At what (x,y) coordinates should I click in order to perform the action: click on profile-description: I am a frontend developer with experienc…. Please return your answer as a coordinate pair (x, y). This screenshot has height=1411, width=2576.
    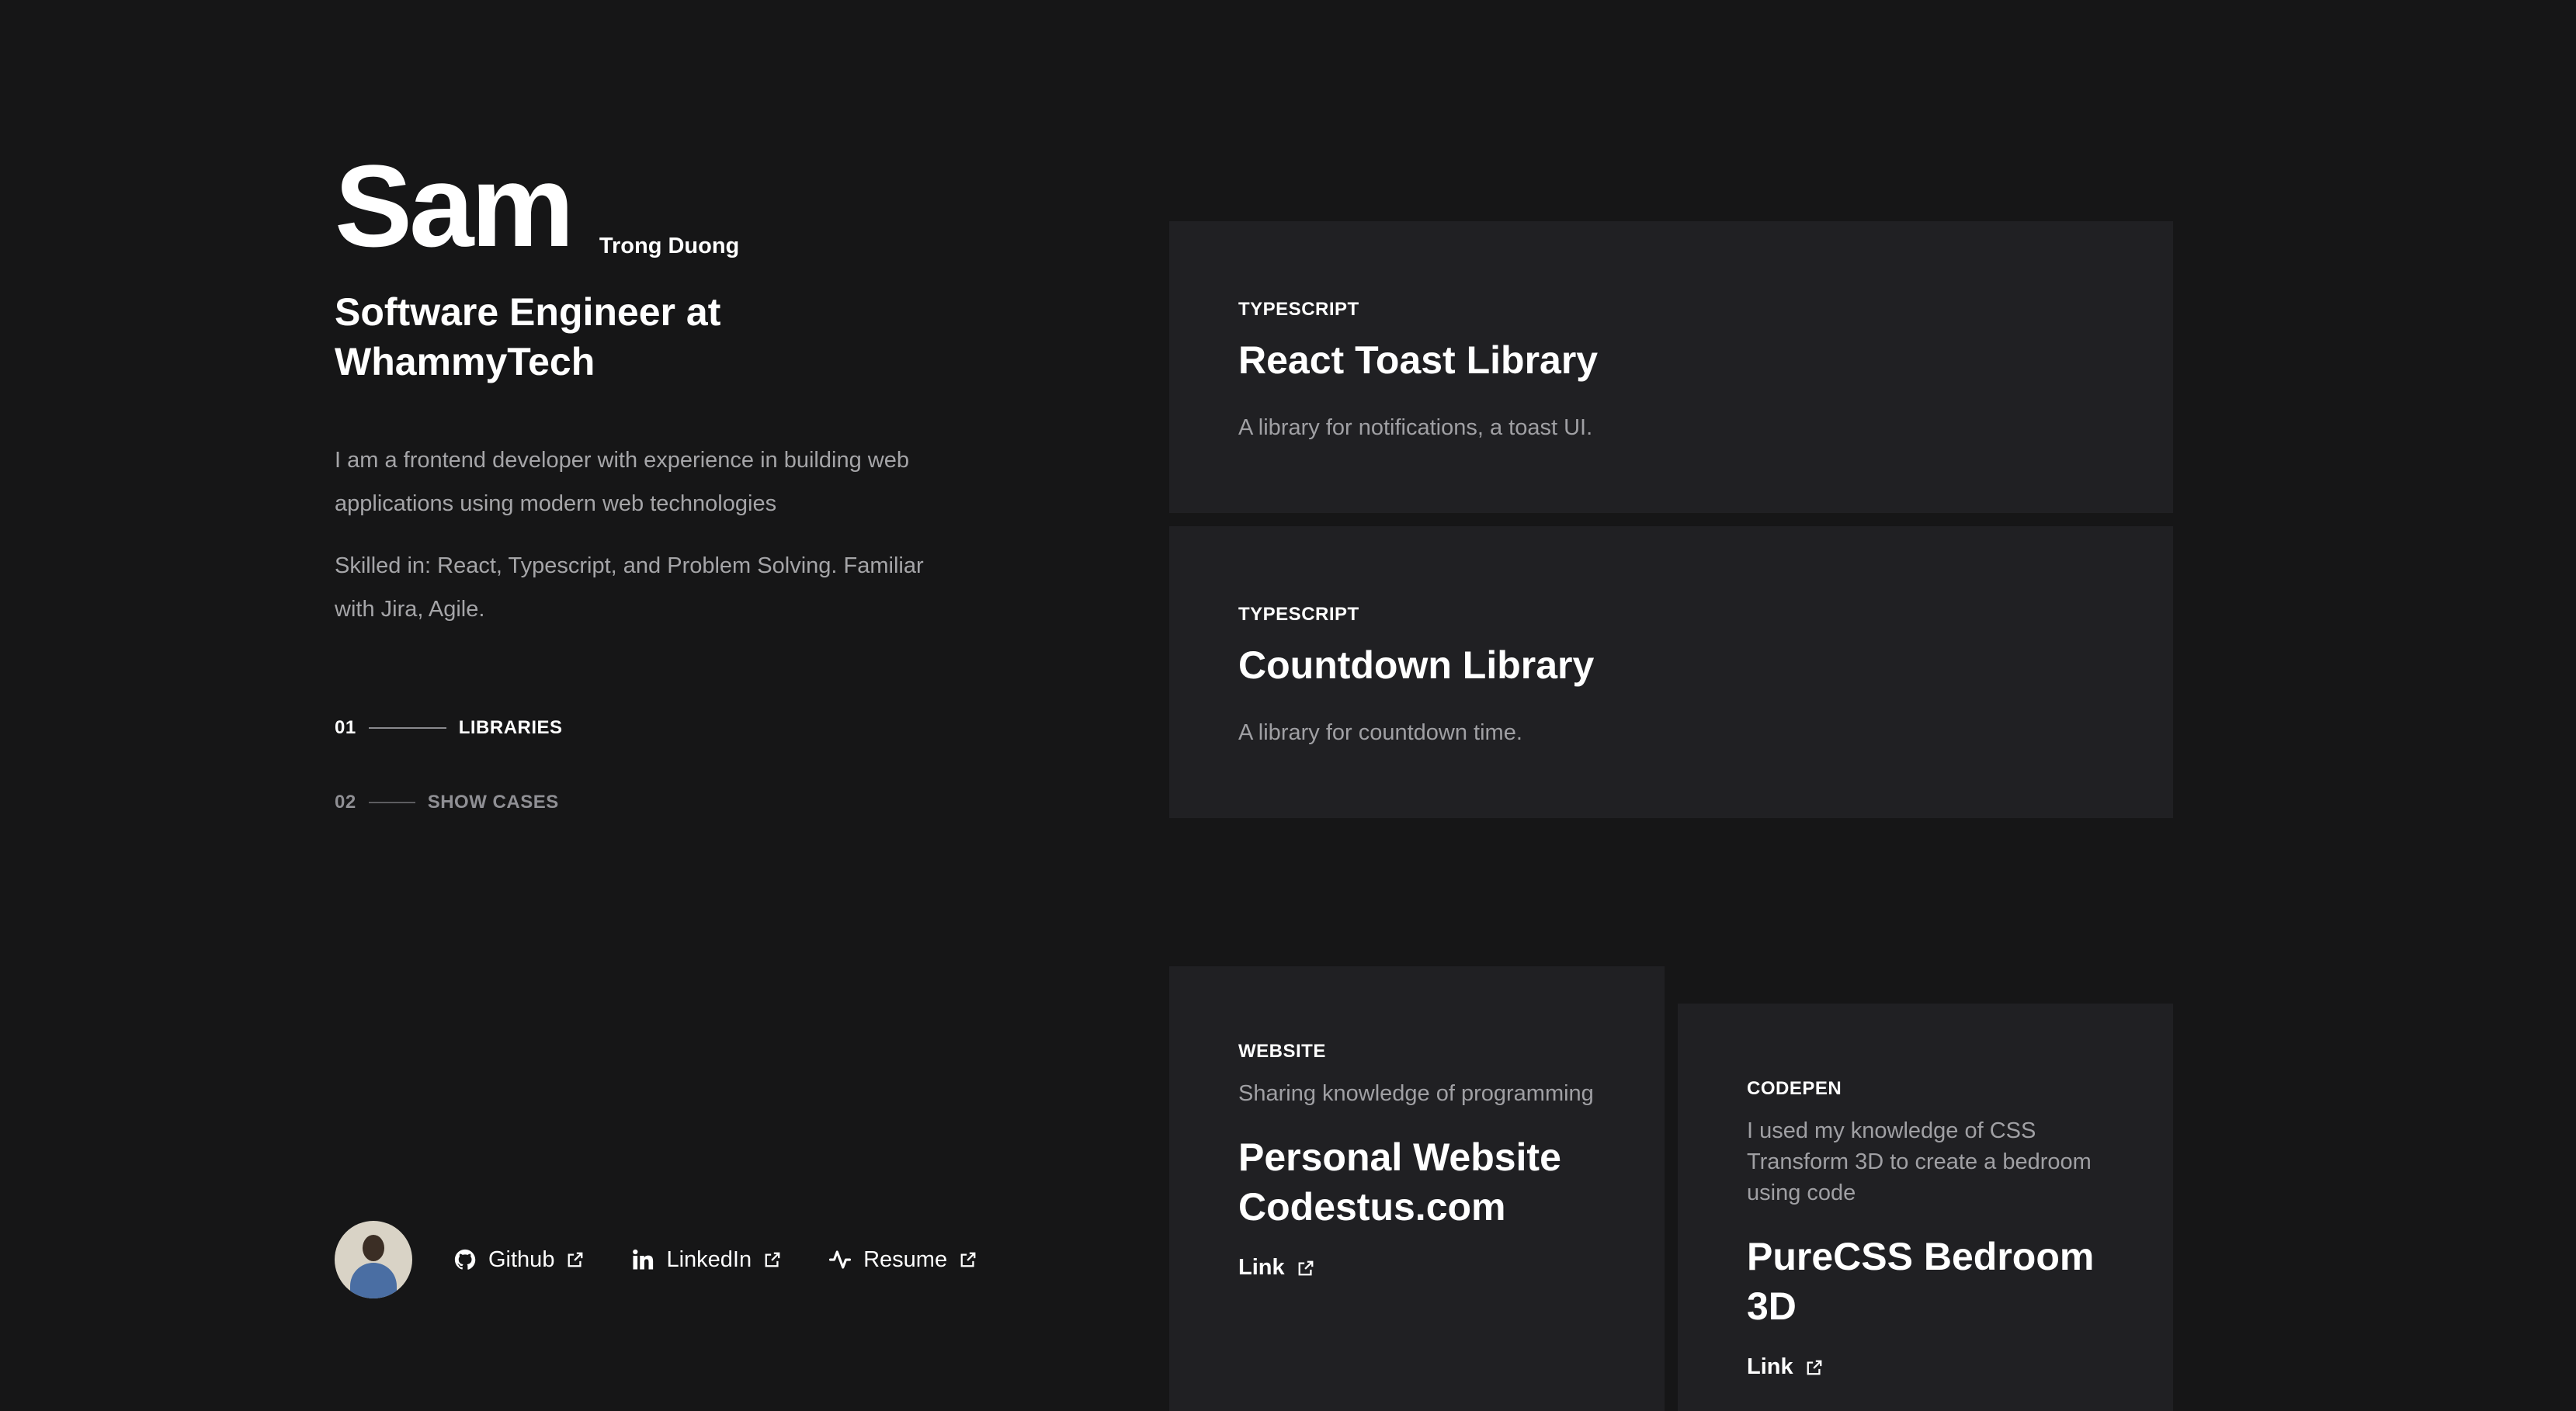
    Looking at the image, I should click on (622, 482).